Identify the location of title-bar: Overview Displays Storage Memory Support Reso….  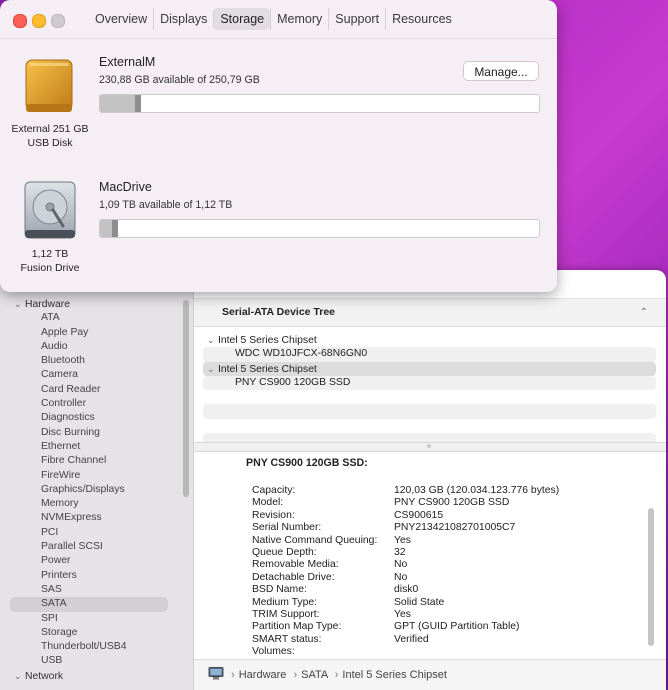
(278, 19).